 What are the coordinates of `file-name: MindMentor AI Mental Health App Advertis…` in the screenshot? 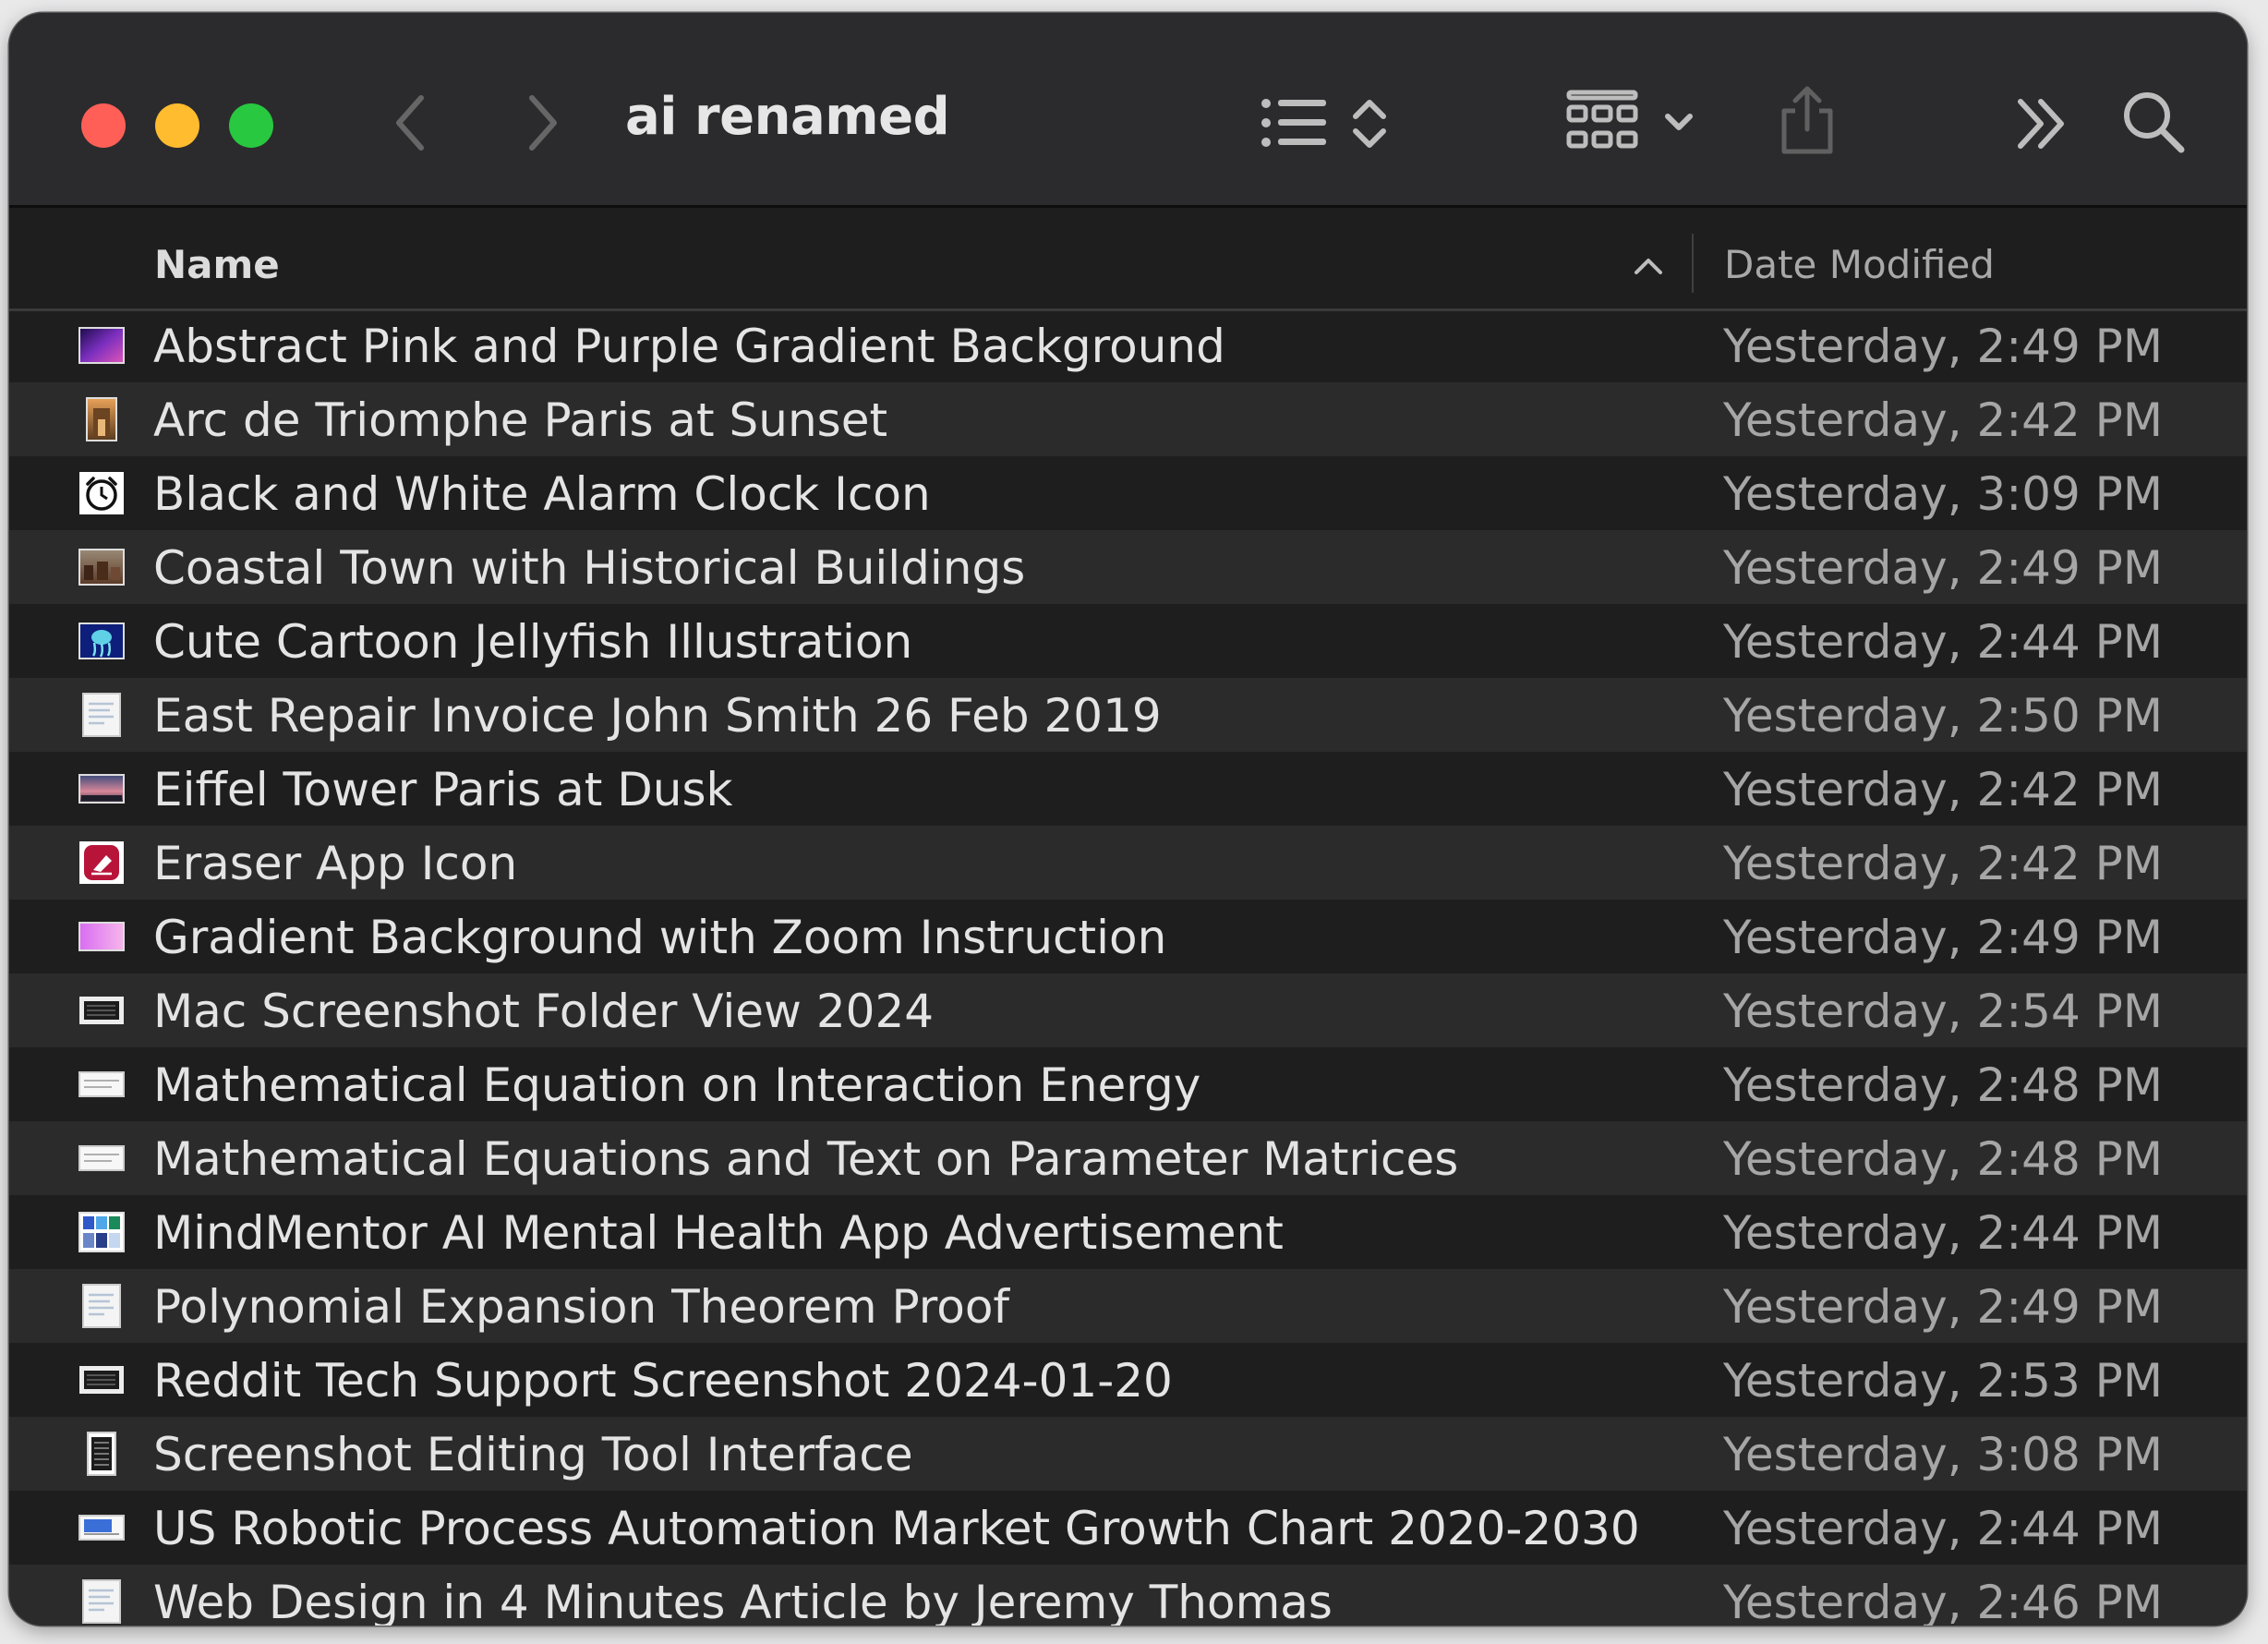 It's located at (718, 1233).